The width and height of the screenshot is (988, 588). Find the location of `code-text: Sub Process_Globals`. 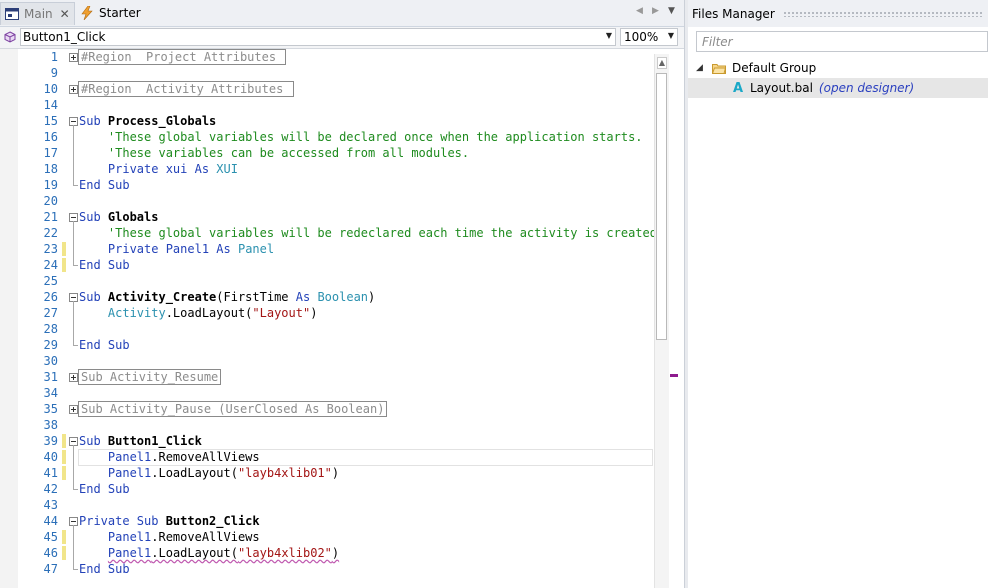

code-text: Sub Process_Globals is located at coordinates (147, 121).